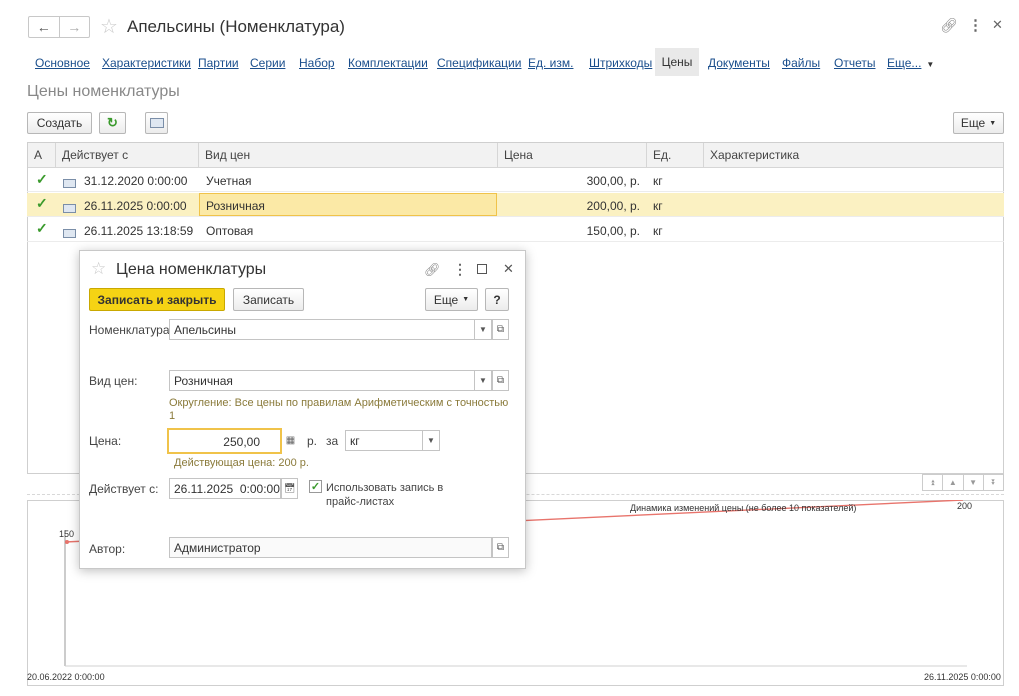  I want to click on chart-x-start: 20.06.2022 0:00:00, so click(66, 677).